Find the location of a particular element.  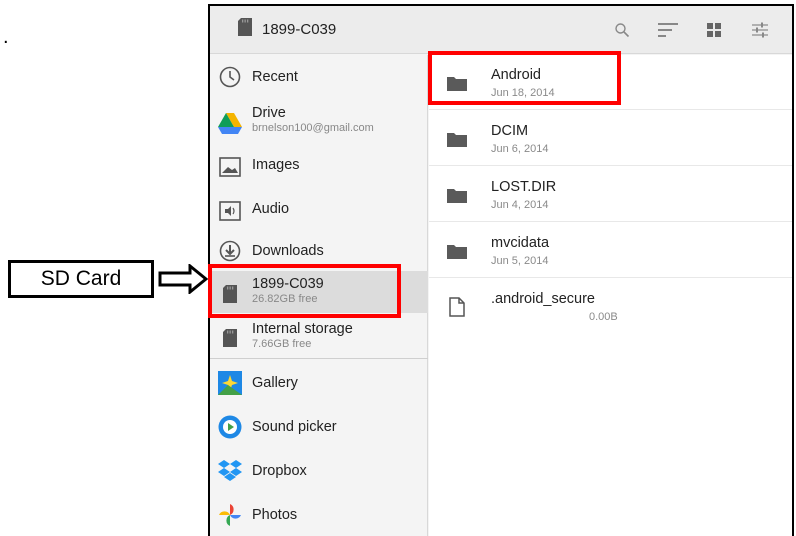

clock-icon is located at coordinates (230, 77).